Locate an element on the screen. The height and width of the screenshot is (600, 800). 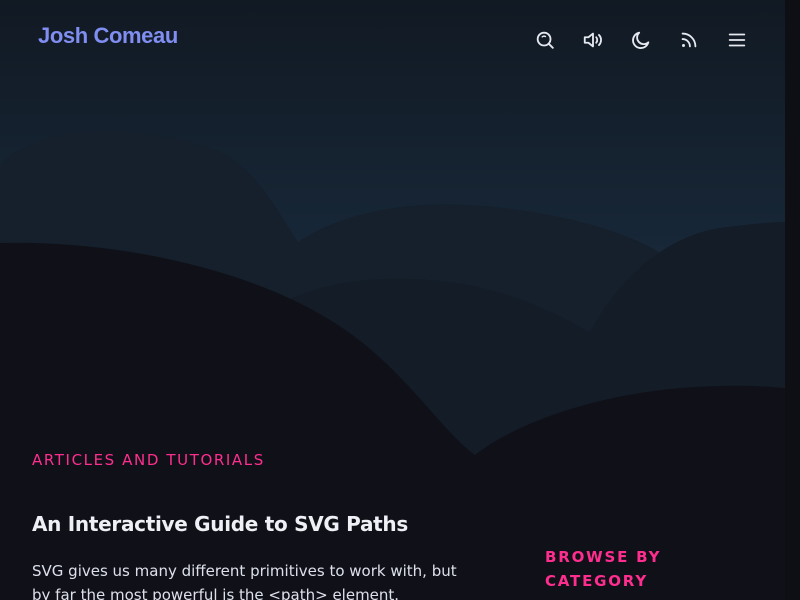
article-title-link: An Interactive Guide to SVG Paths is located at coordinates (220, 524).